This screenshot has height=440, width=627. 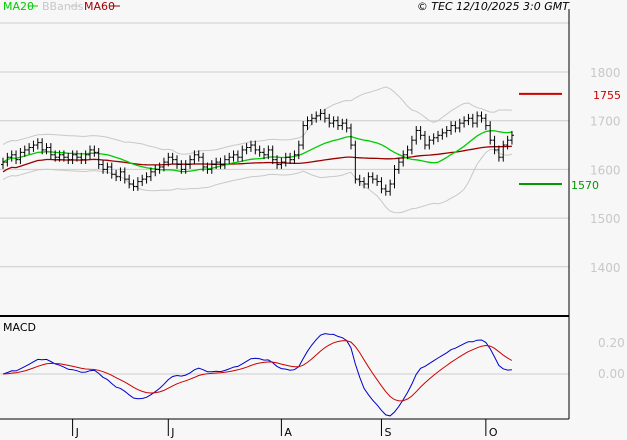 I want to click on price-tick-label: 1700, so click(x=605, y=122).